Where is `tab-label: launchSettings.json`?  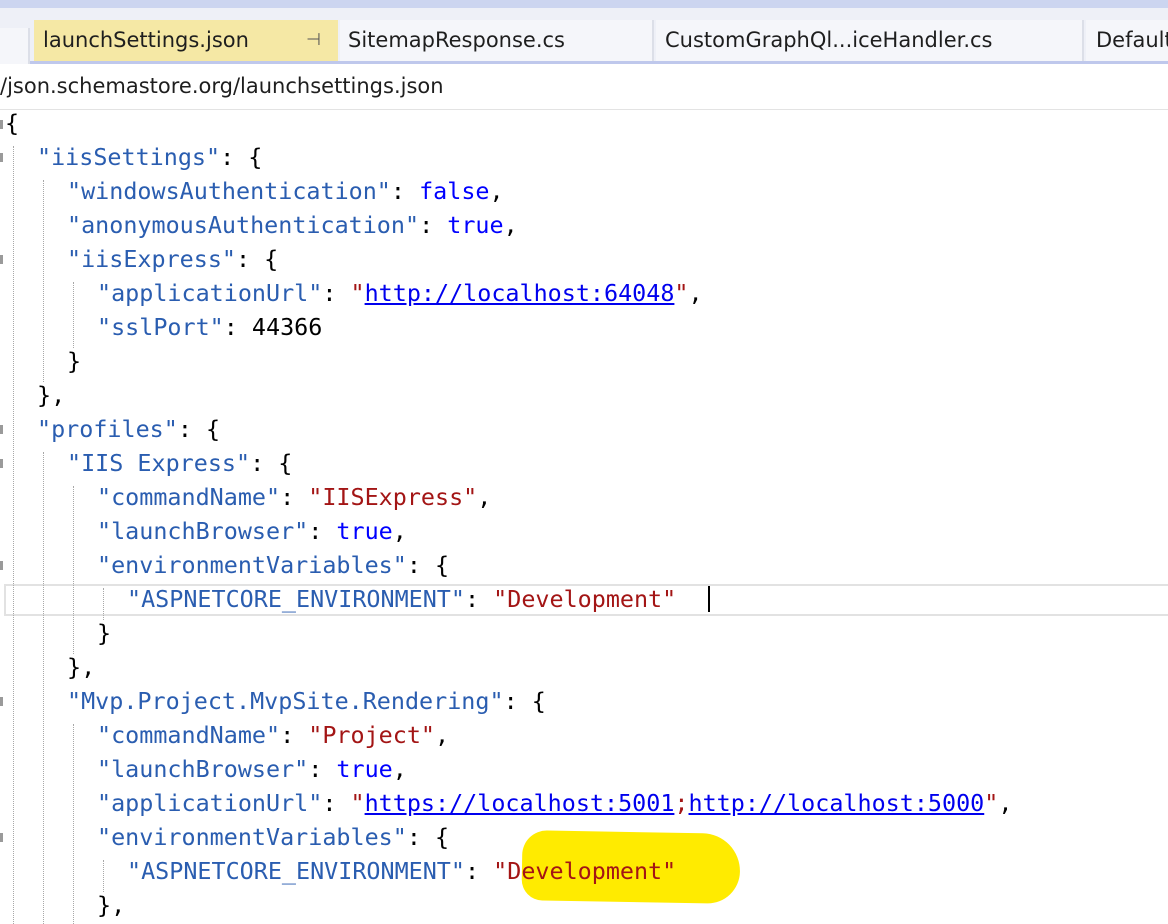
tab-label: launchSettings.json is located at coordinates (146, 40).